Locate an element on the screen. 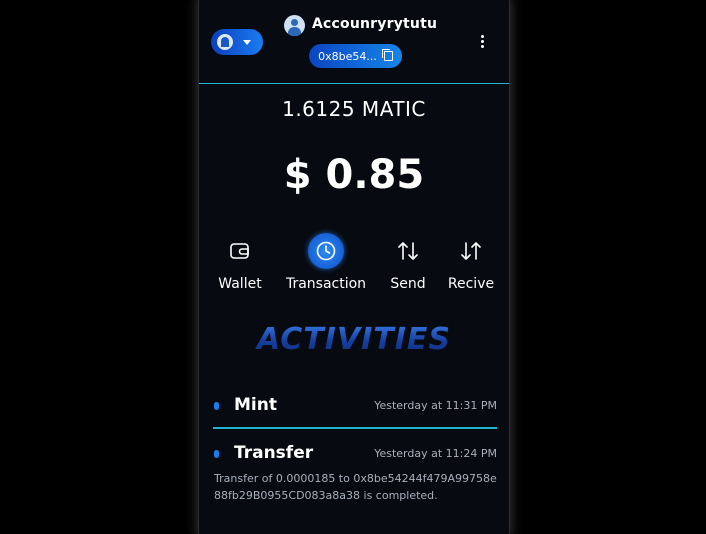 The height and width of the screenshot is (534, 706). send-label: Send is located at coordinates (408, 284).